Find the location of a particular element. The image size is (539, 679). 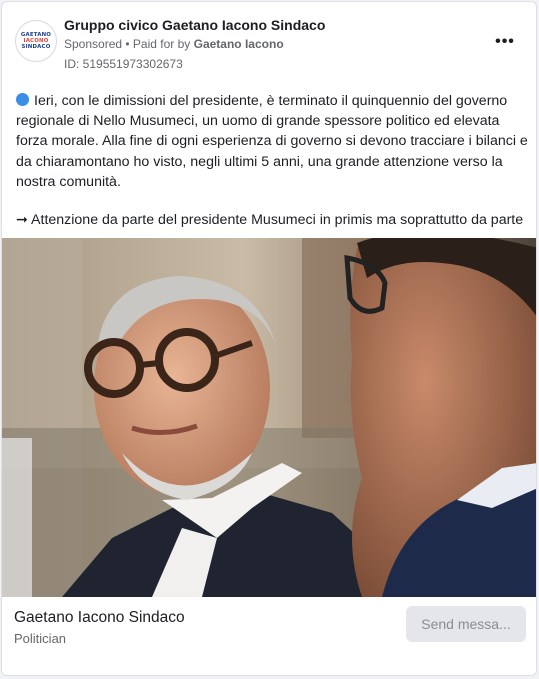

paid-for-prefix: Paid for by is located at coordinates (163, 44).